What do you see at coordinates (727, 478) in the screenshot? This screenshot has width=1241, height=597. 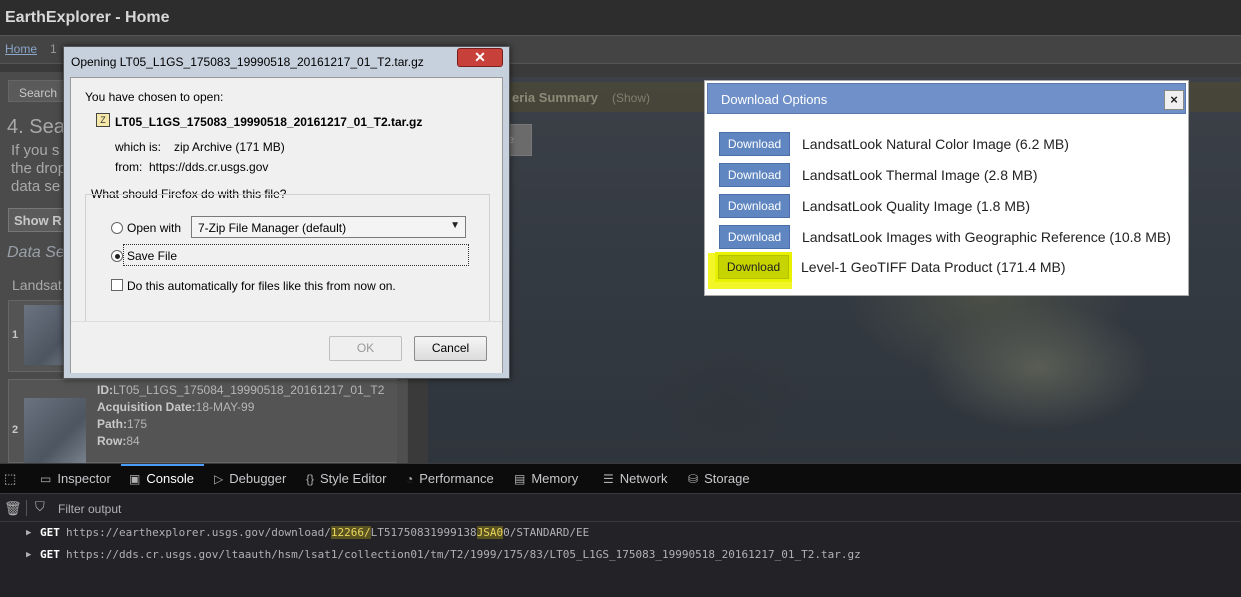 I see `tab-label: Storage` at bounding box center [727, 478].